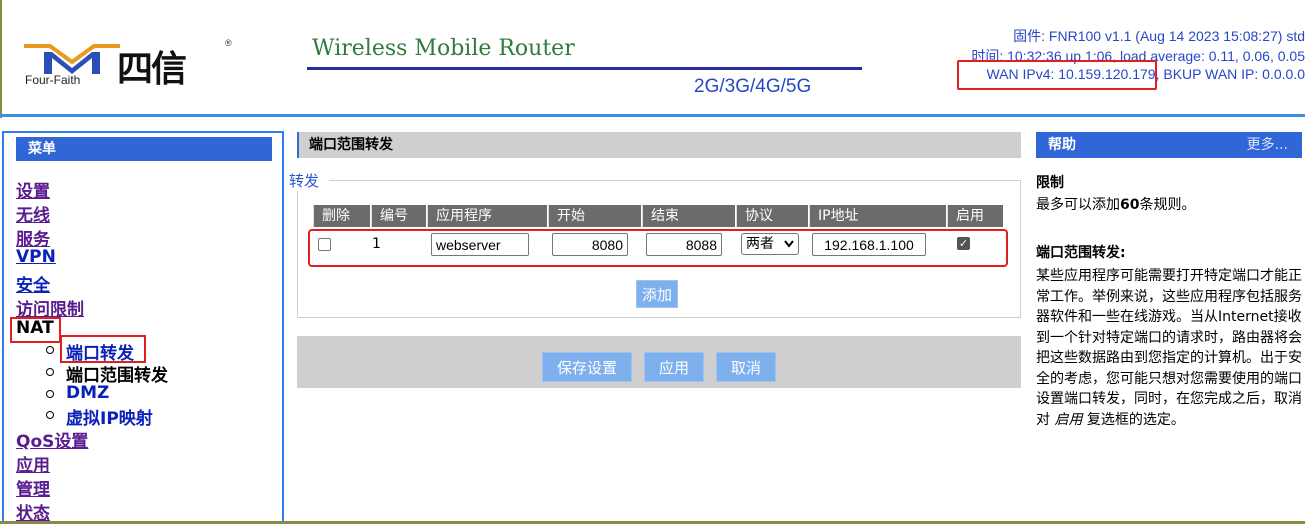 This screenshot has height=527, width=1305. I want to click on add-button: 添加, so click(657, 294).